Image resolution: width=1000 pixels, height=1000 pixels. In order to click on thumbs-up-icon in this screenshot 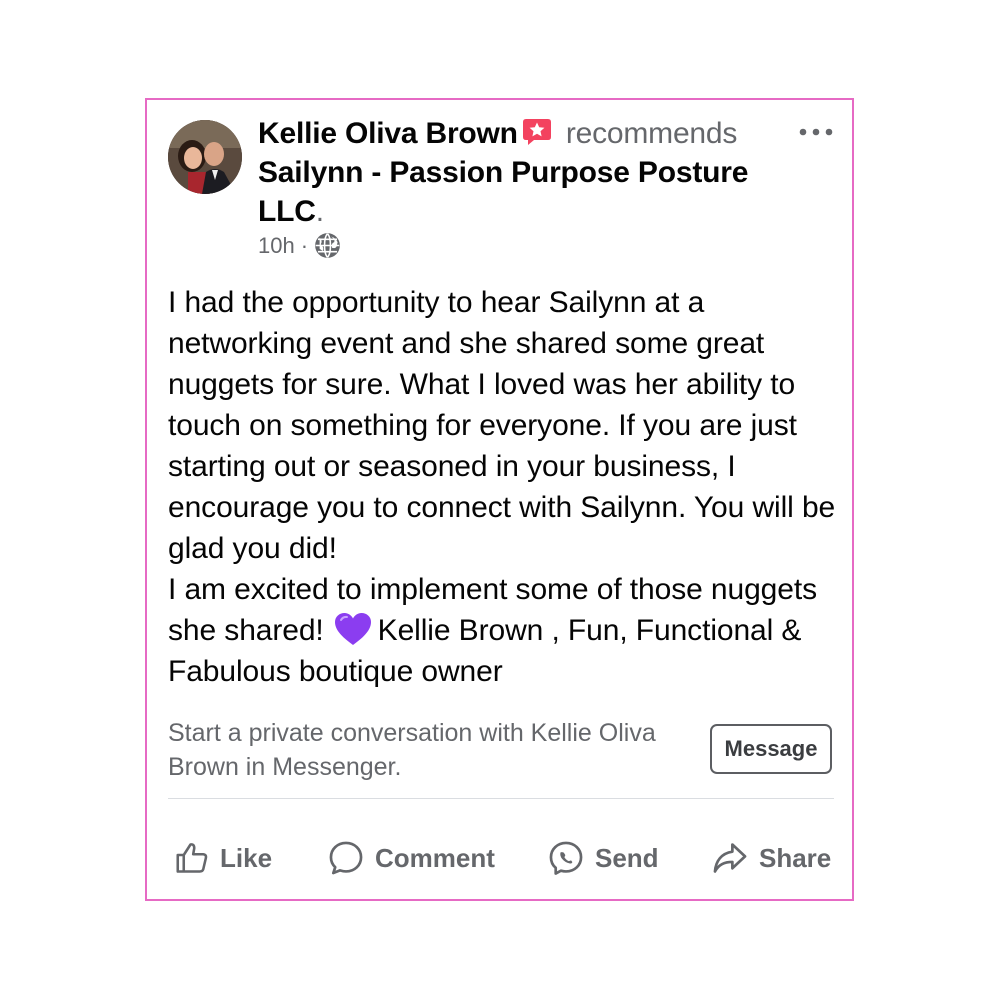, I will do `click(192, 858)`.